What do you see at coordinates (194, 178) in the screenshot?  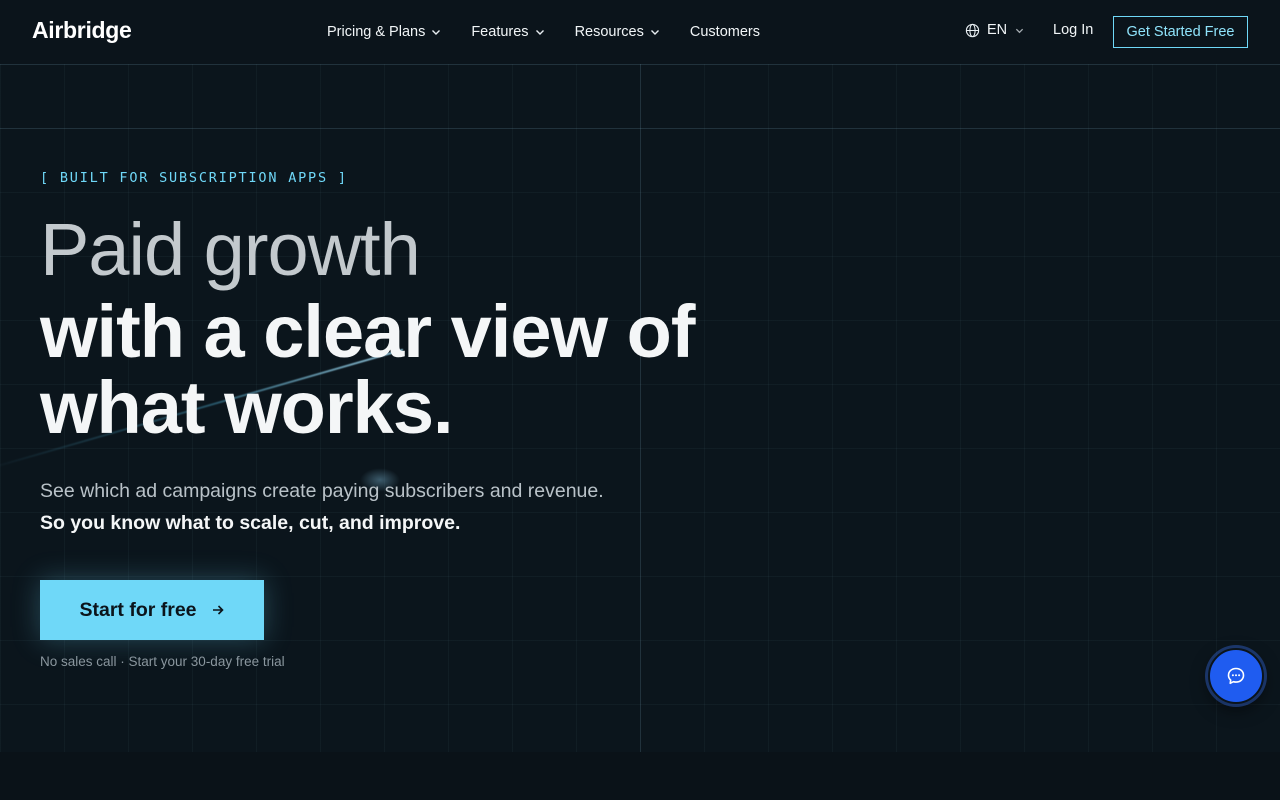 I see `eyebrow-label: [ BUILT FOR SUBSCRIPTION APPS ]` at bounding box center [194, 178].